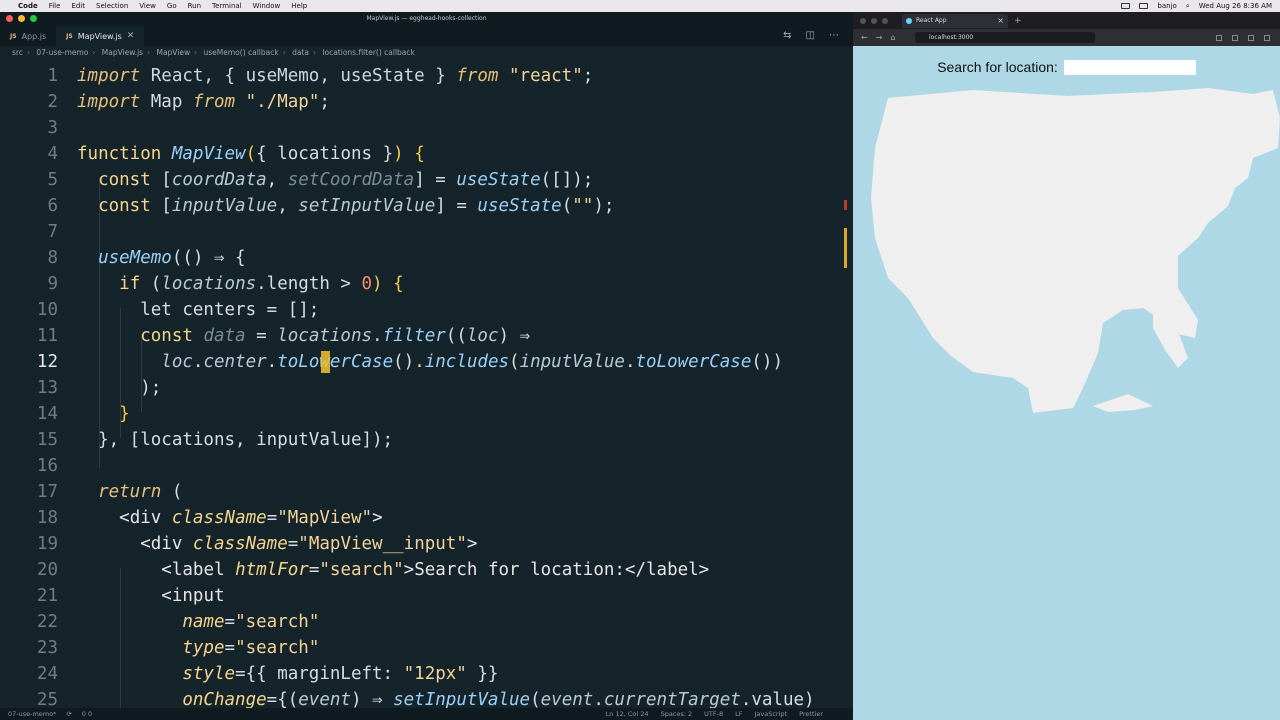 This screenshot has height=720, width=1280. What do you see at coordinates (1000, 20) in the screenshot?
I see `close-tab-icon: ×` at bounding box center [1000, 20].